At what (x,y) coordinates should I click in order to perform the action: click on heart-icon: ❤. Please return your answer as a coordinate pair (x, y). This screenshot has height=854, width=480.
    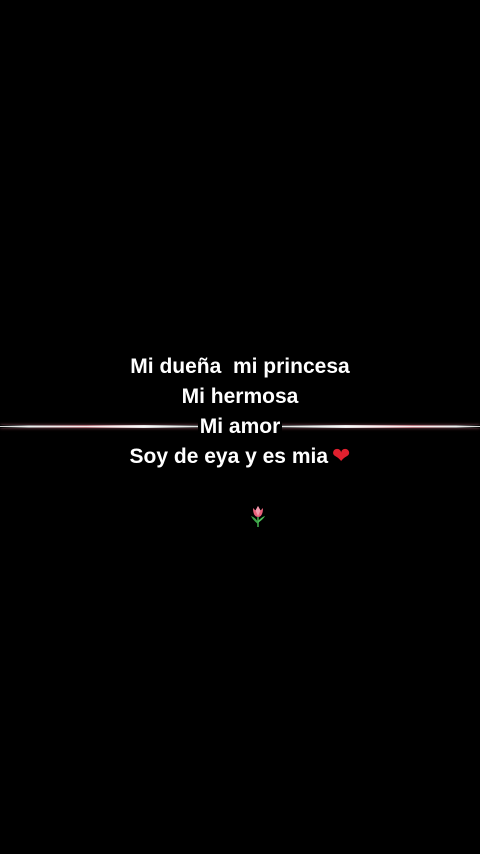
    Looking at the image, I should click on (341, 456).